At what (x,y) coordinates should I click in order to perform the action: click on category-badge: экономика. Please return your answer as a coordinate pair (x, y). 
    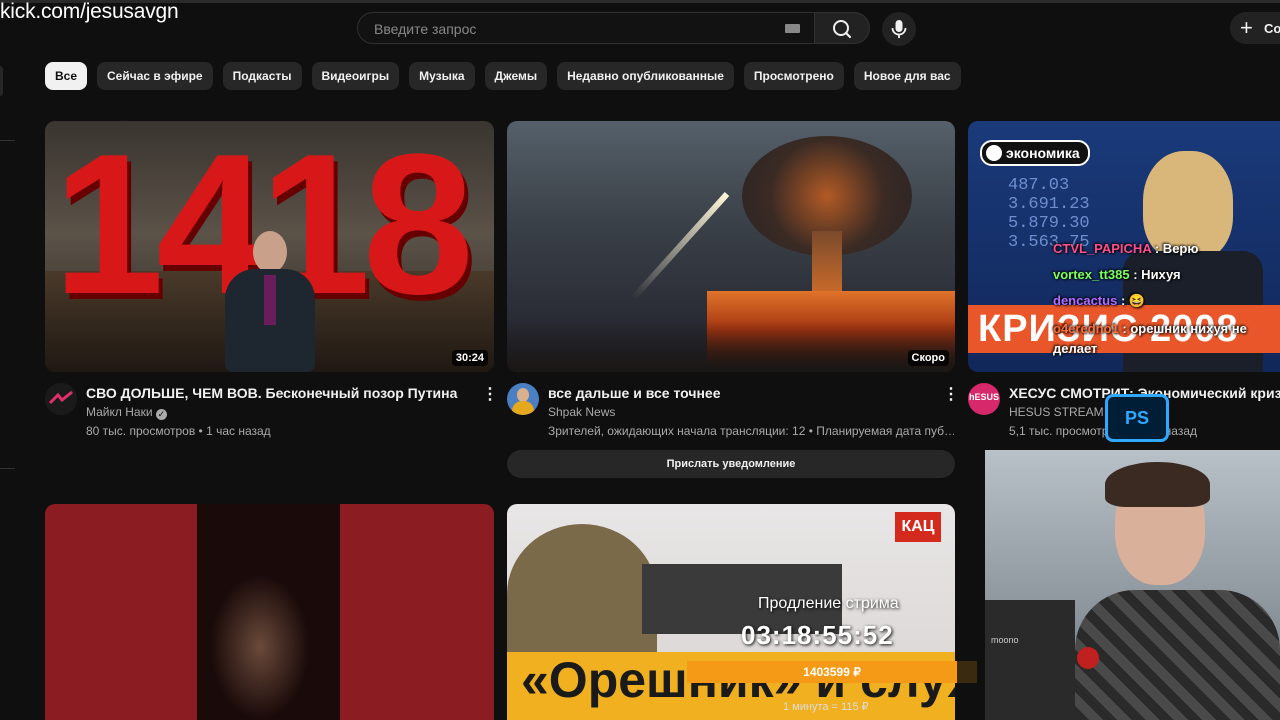
    Looking at the image, I should click on (1035, 153).